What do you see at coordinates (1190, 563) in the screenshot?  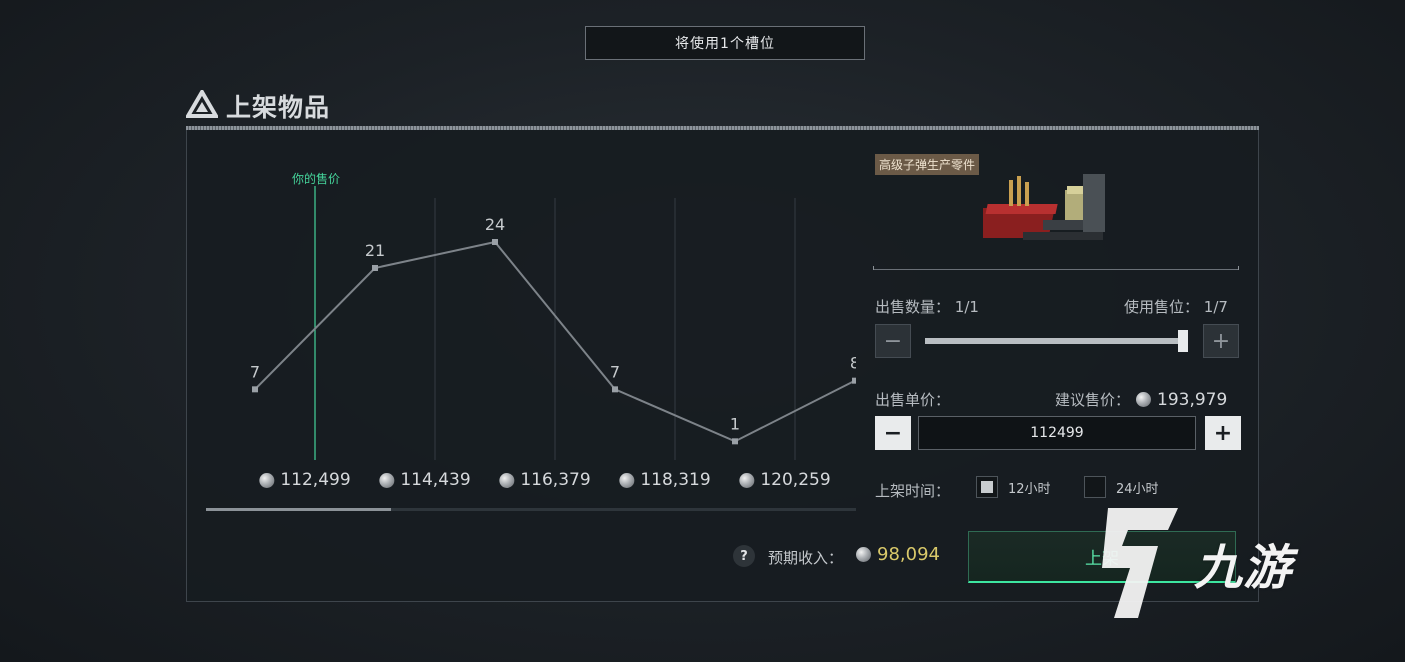 I see `watermark: 九游` at bounding box center [1190, 563].